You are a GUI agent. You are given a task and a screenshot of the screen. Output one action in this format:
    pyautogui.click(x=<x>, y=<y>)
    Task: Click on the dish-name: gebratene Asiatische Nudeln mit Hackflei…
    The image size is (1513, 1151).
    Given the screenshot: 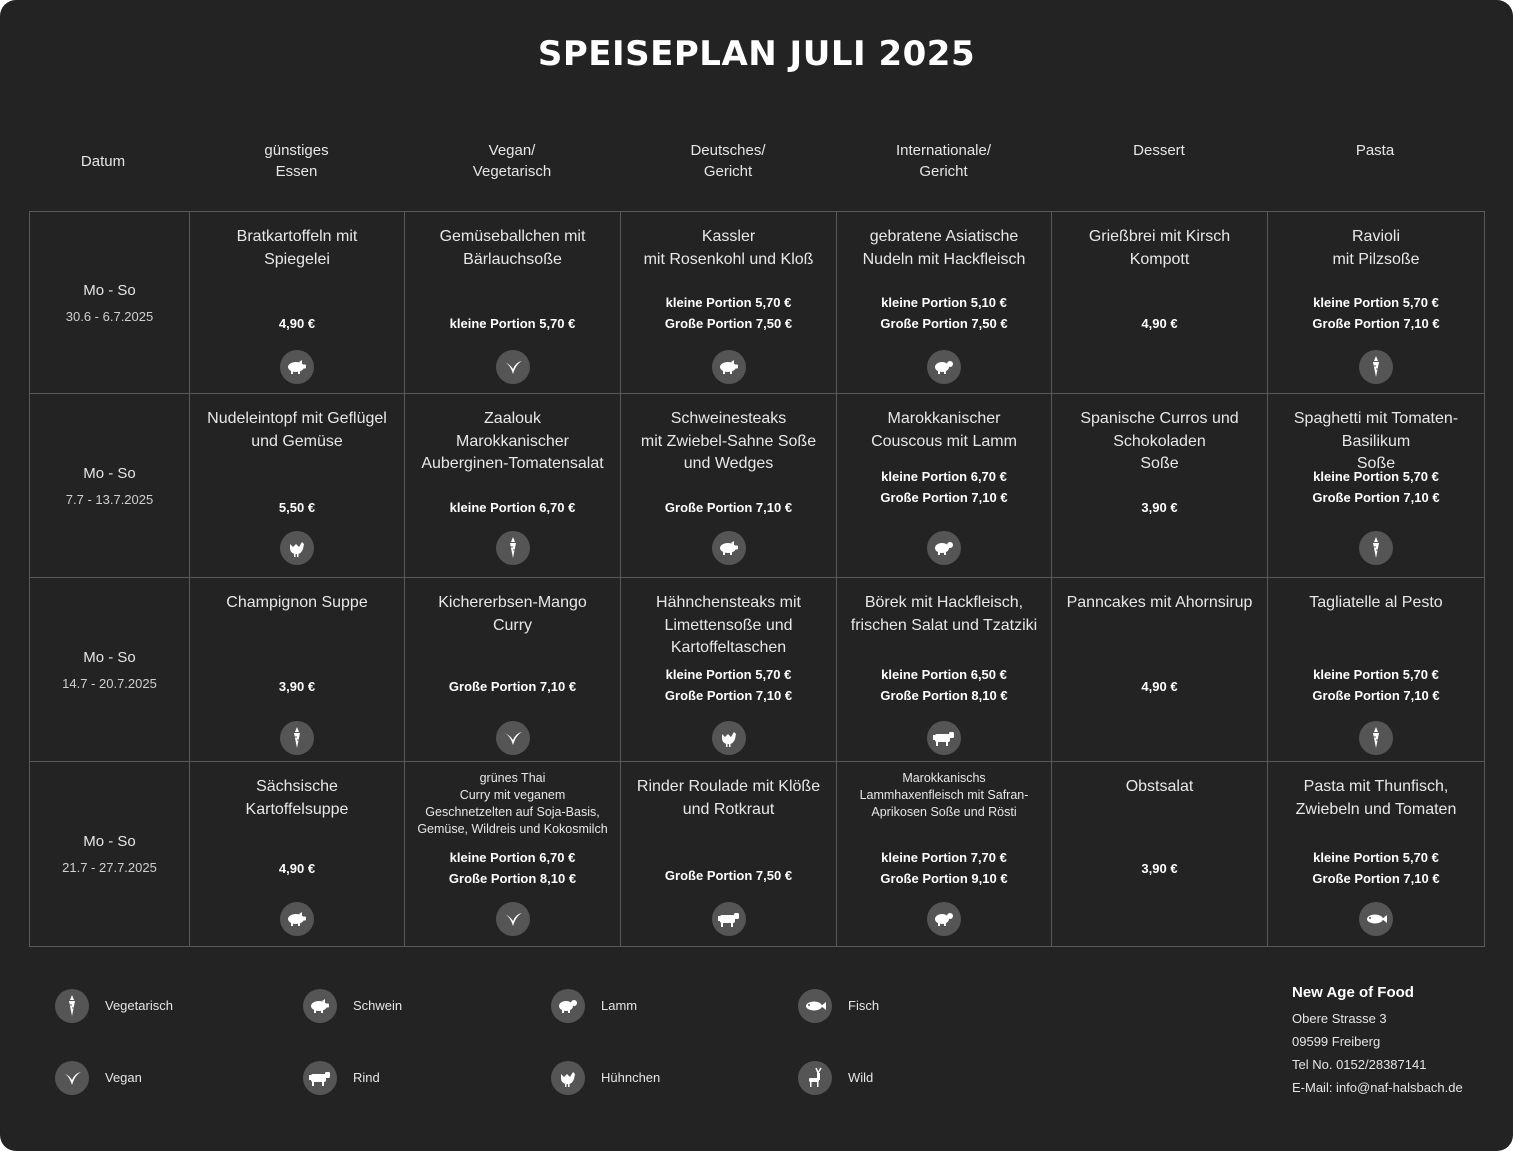 What is the action you would take?
    pyautogui.click(x=944, y=248)
    